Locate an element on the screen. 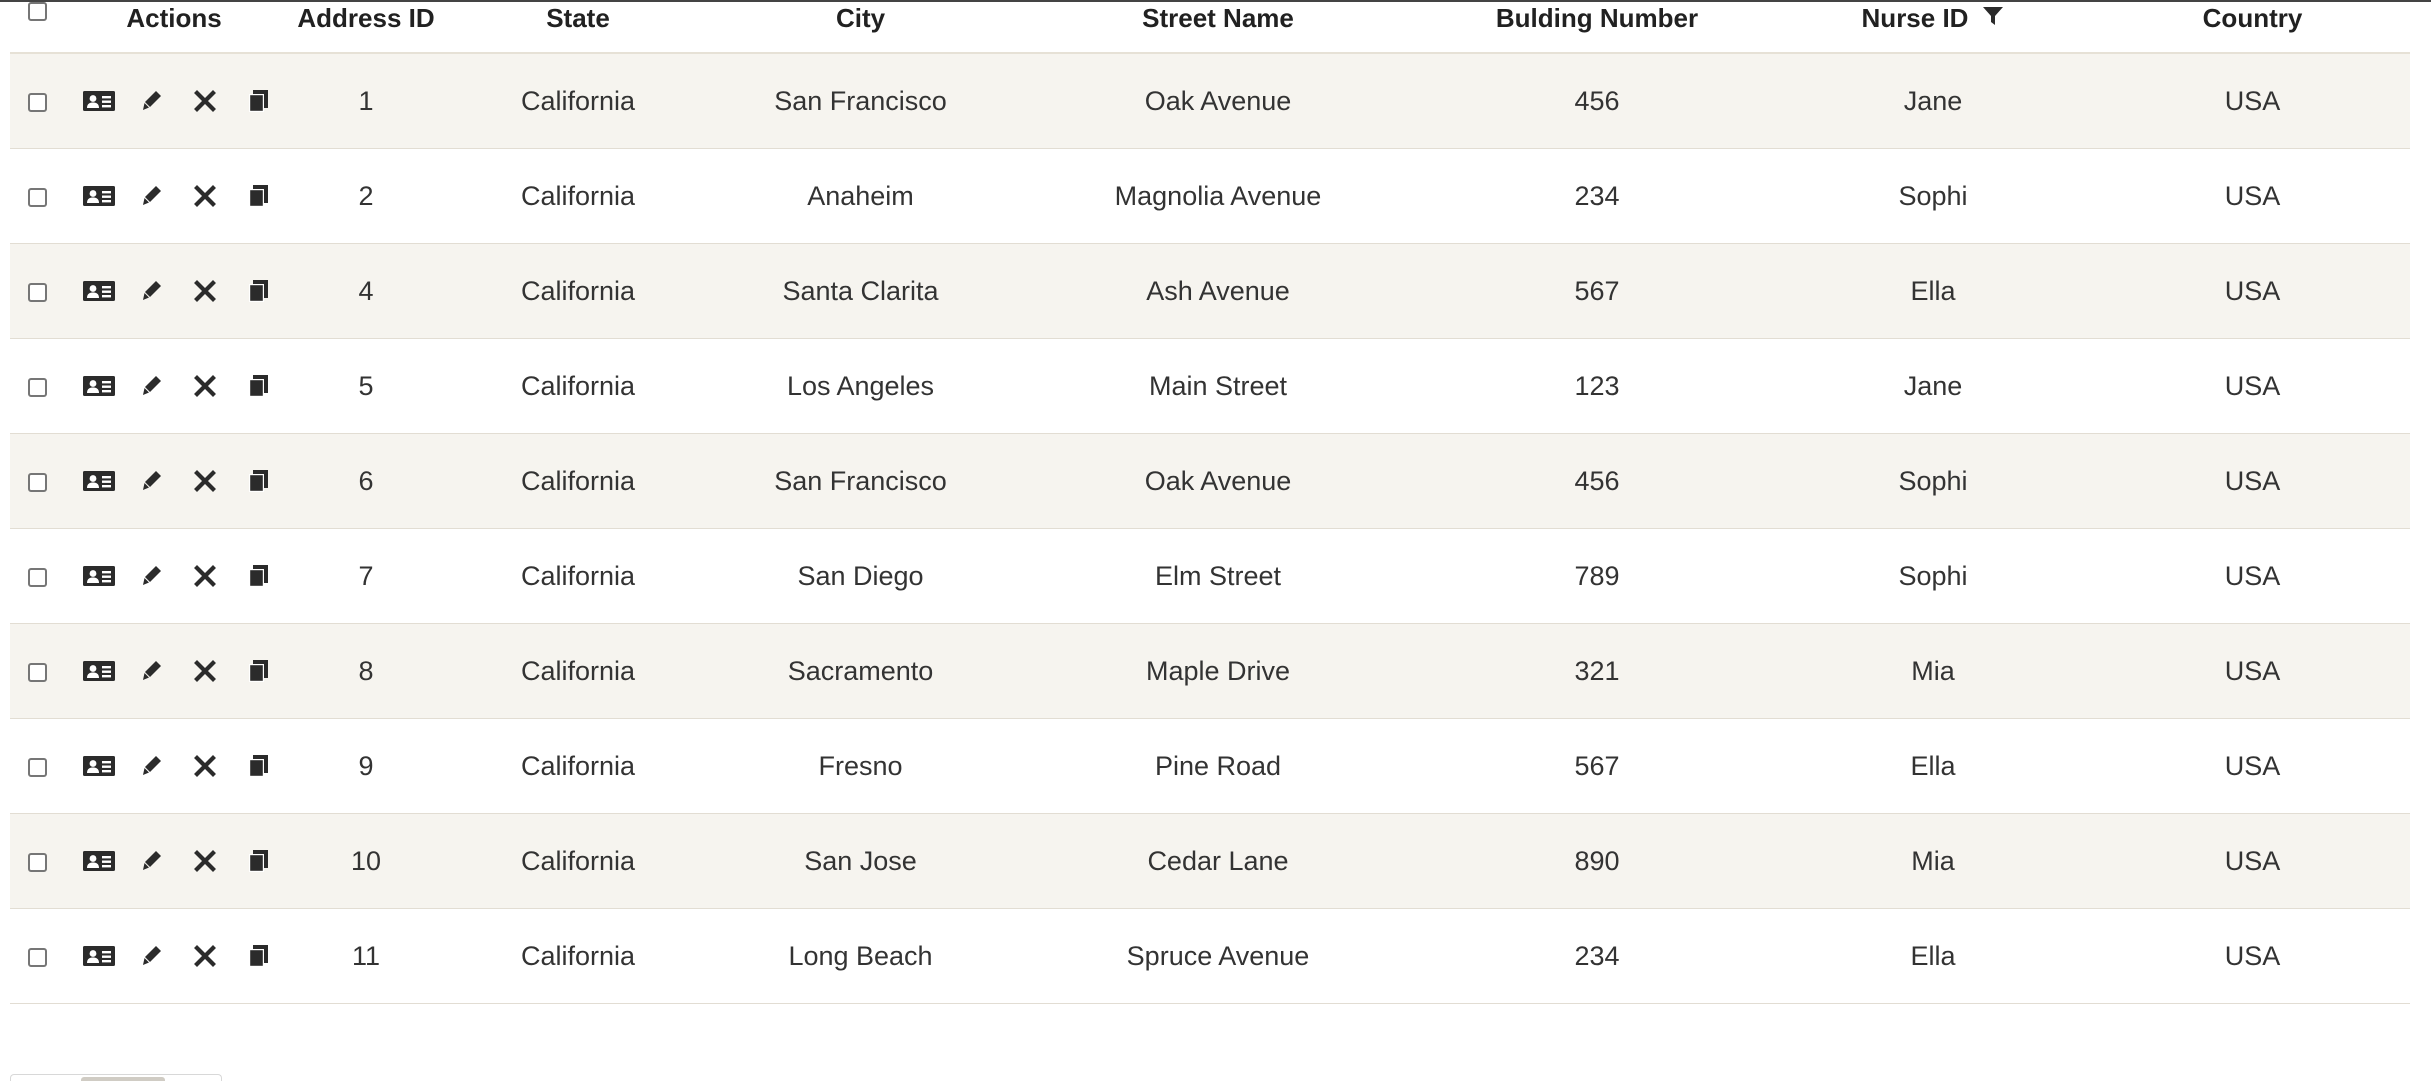 This screenshot has height=1081, width=2431. cell-city: Sacramento is located at coordinates (860, 671).